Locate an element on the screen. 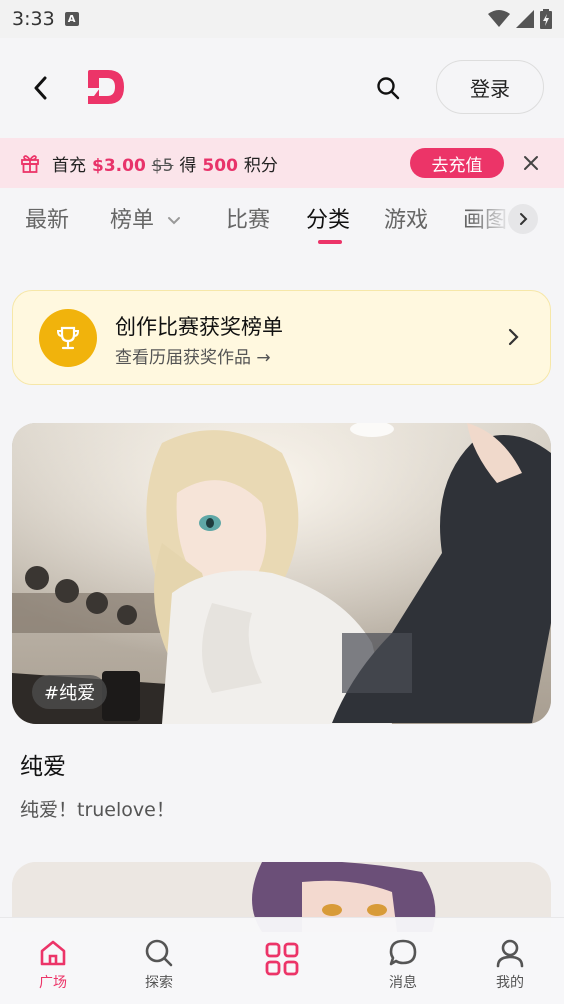 This screenshot has width=564, height=1004. recharge-button: 去充值 is located at coordinates (457, 163).